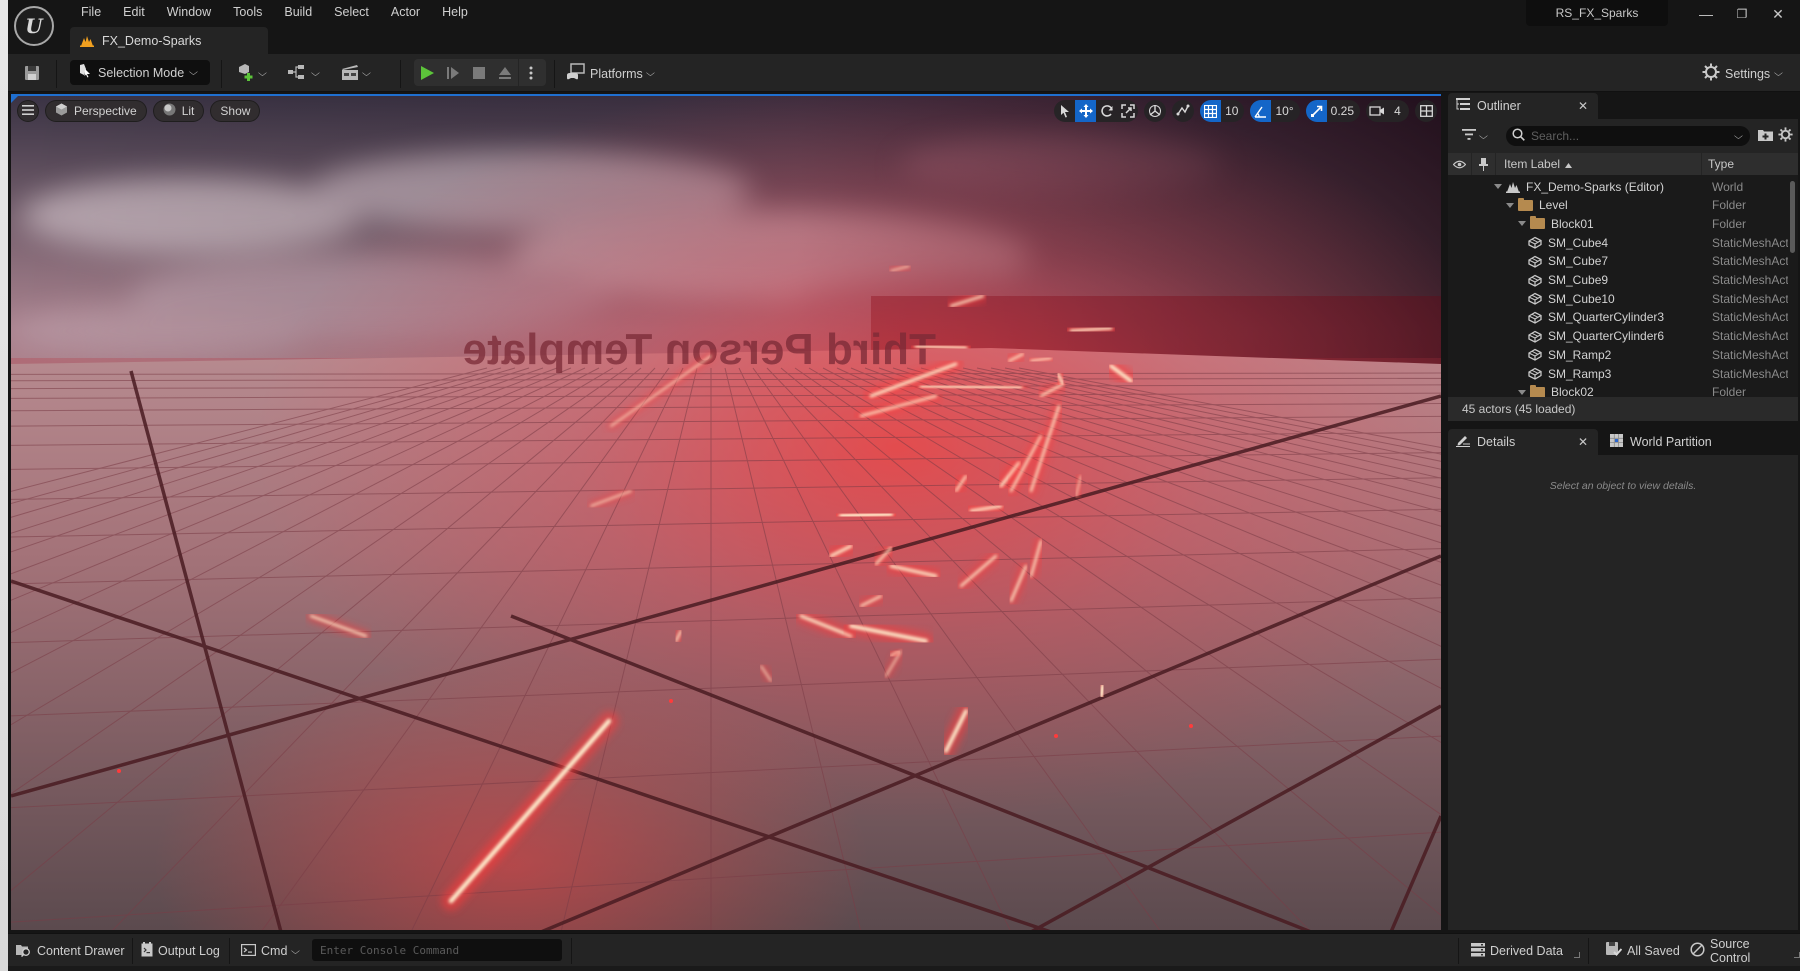 This screenshot has width=1800, height=971. I want to click on outliner-search: ⌵, so click(1628, 136).